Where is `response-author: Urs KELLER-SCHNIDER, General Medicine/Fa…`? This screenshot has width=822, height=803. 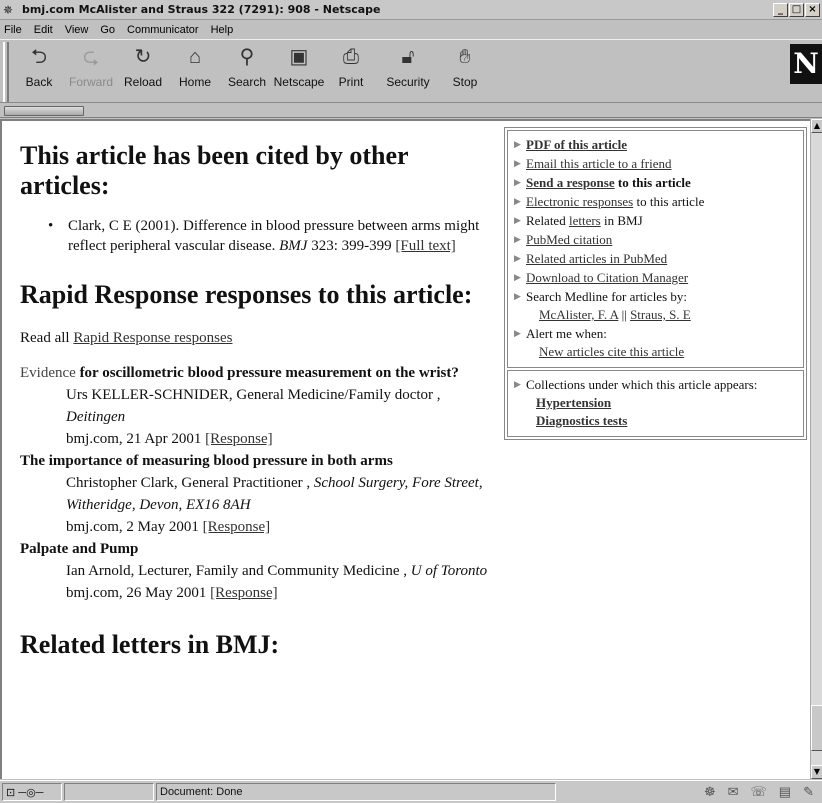
response-author: Urs KELLER-SCHNIDER, General Medicine/Fa… is located at coordinates (253, 395).